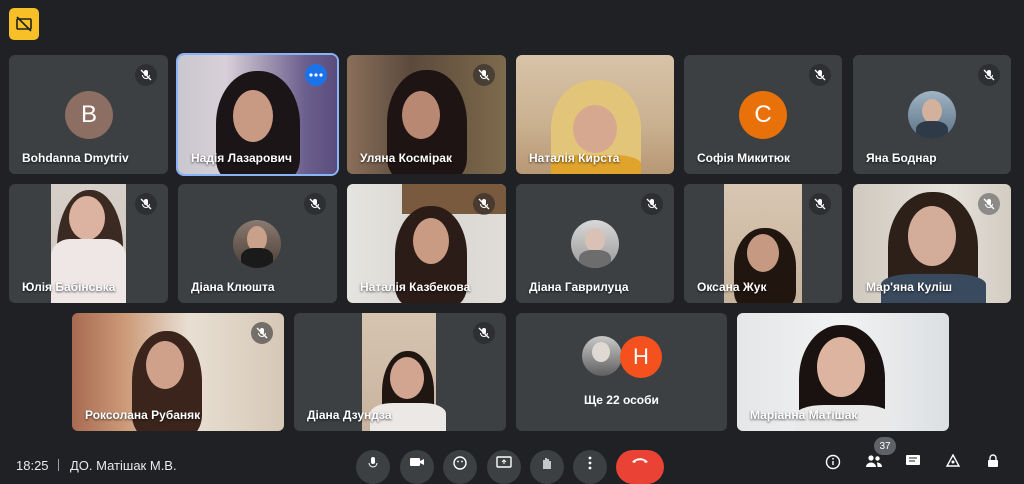 This screenshot has height=484, width=1024. I want to click on emoji-icon, so click(460, 463).